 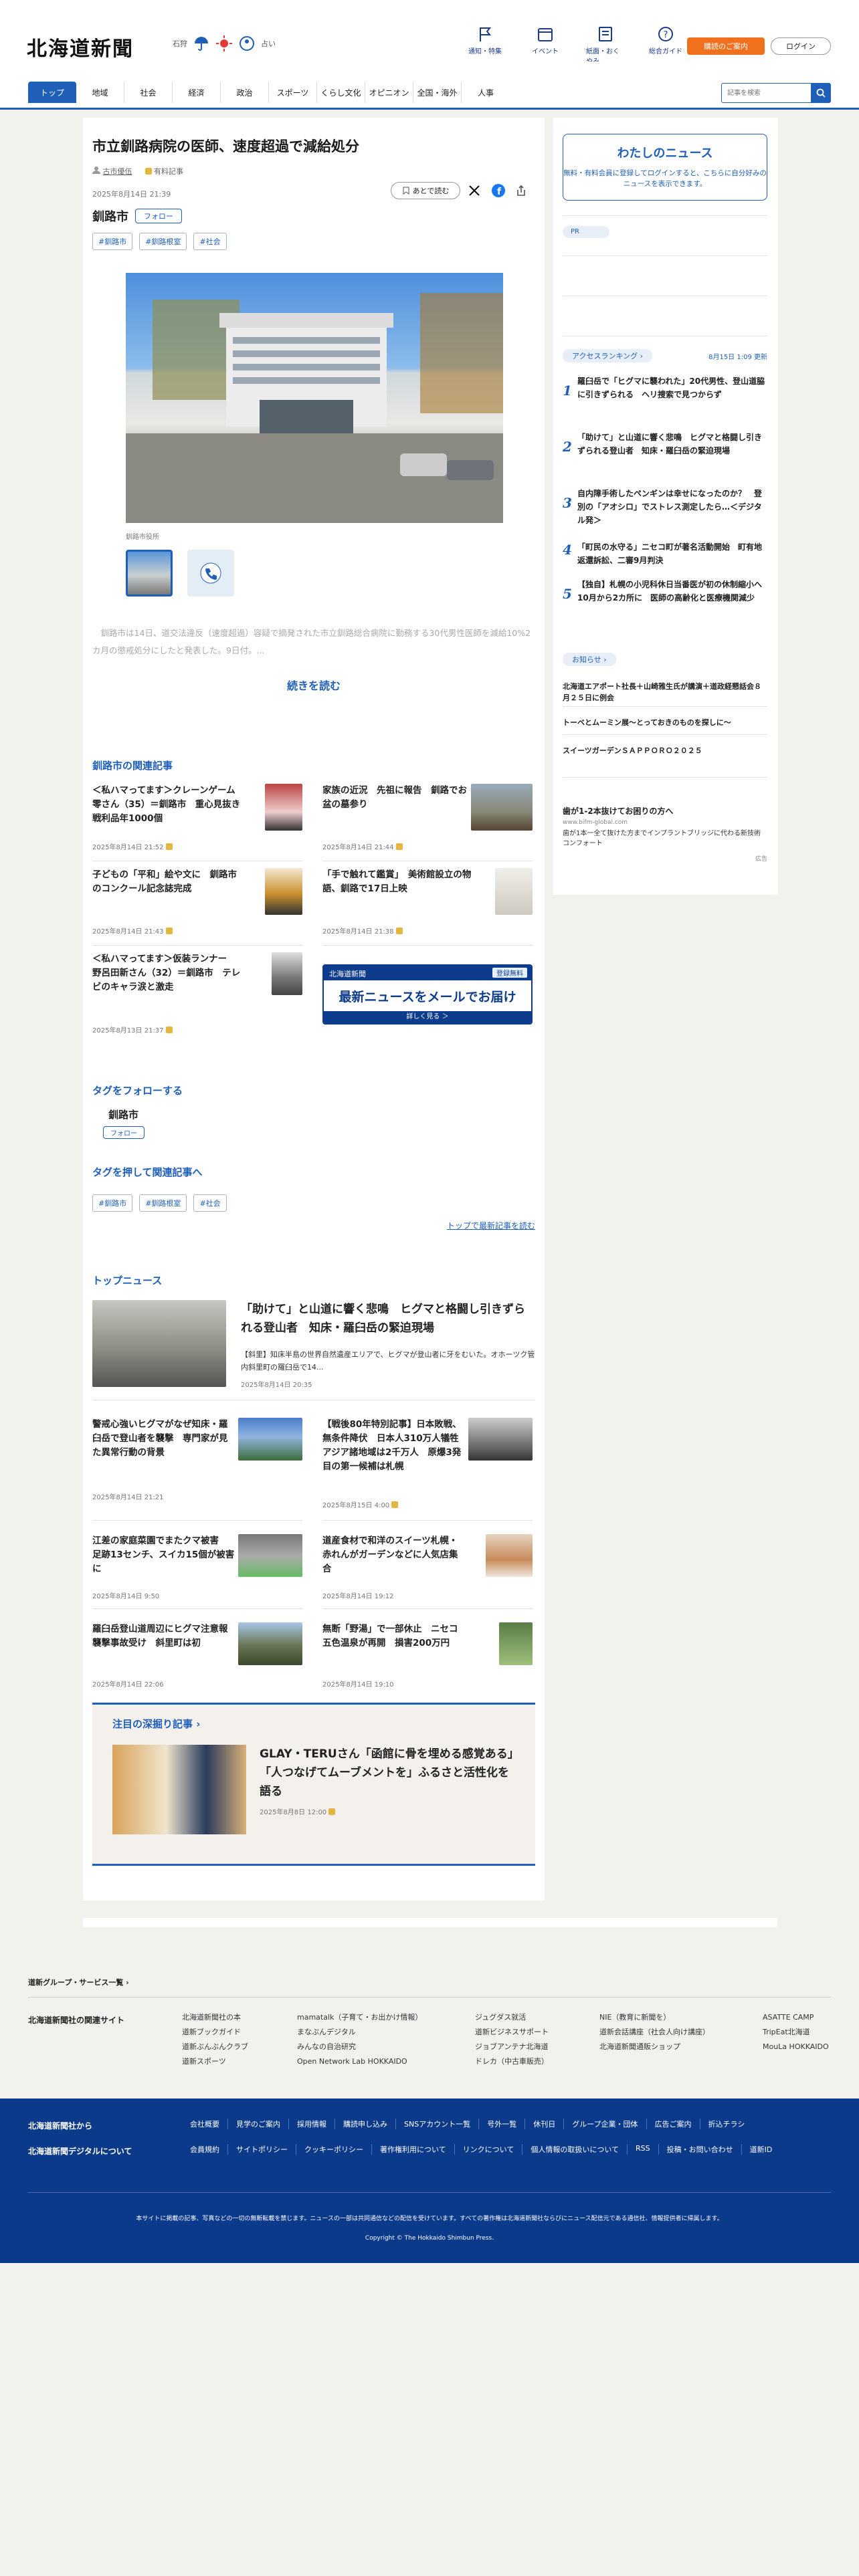 What do you see at coordinates (156, 1724) in the screenshot?
I see `feature-title: 注目の深掘り記事 ›` at bounding box center [156, 1724].